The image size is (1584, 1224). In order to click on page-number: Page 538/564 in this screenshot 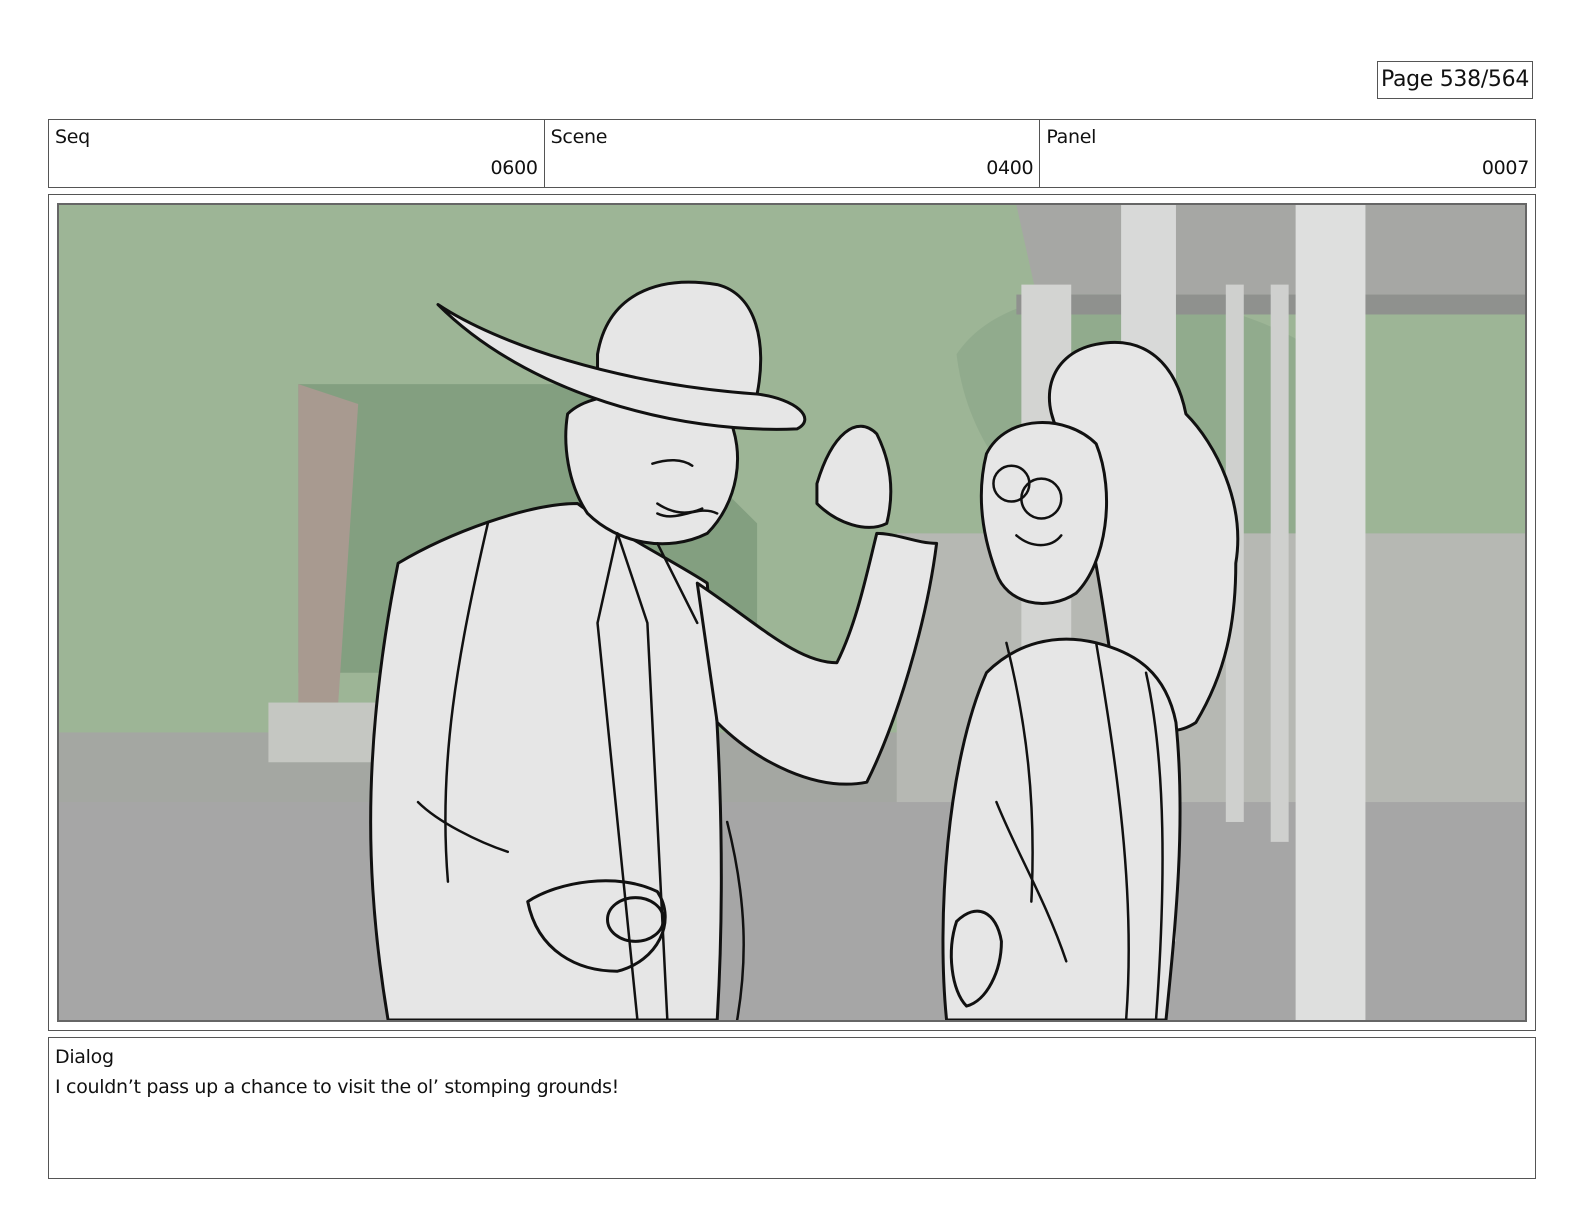, I will do `click(1455, 80)`.